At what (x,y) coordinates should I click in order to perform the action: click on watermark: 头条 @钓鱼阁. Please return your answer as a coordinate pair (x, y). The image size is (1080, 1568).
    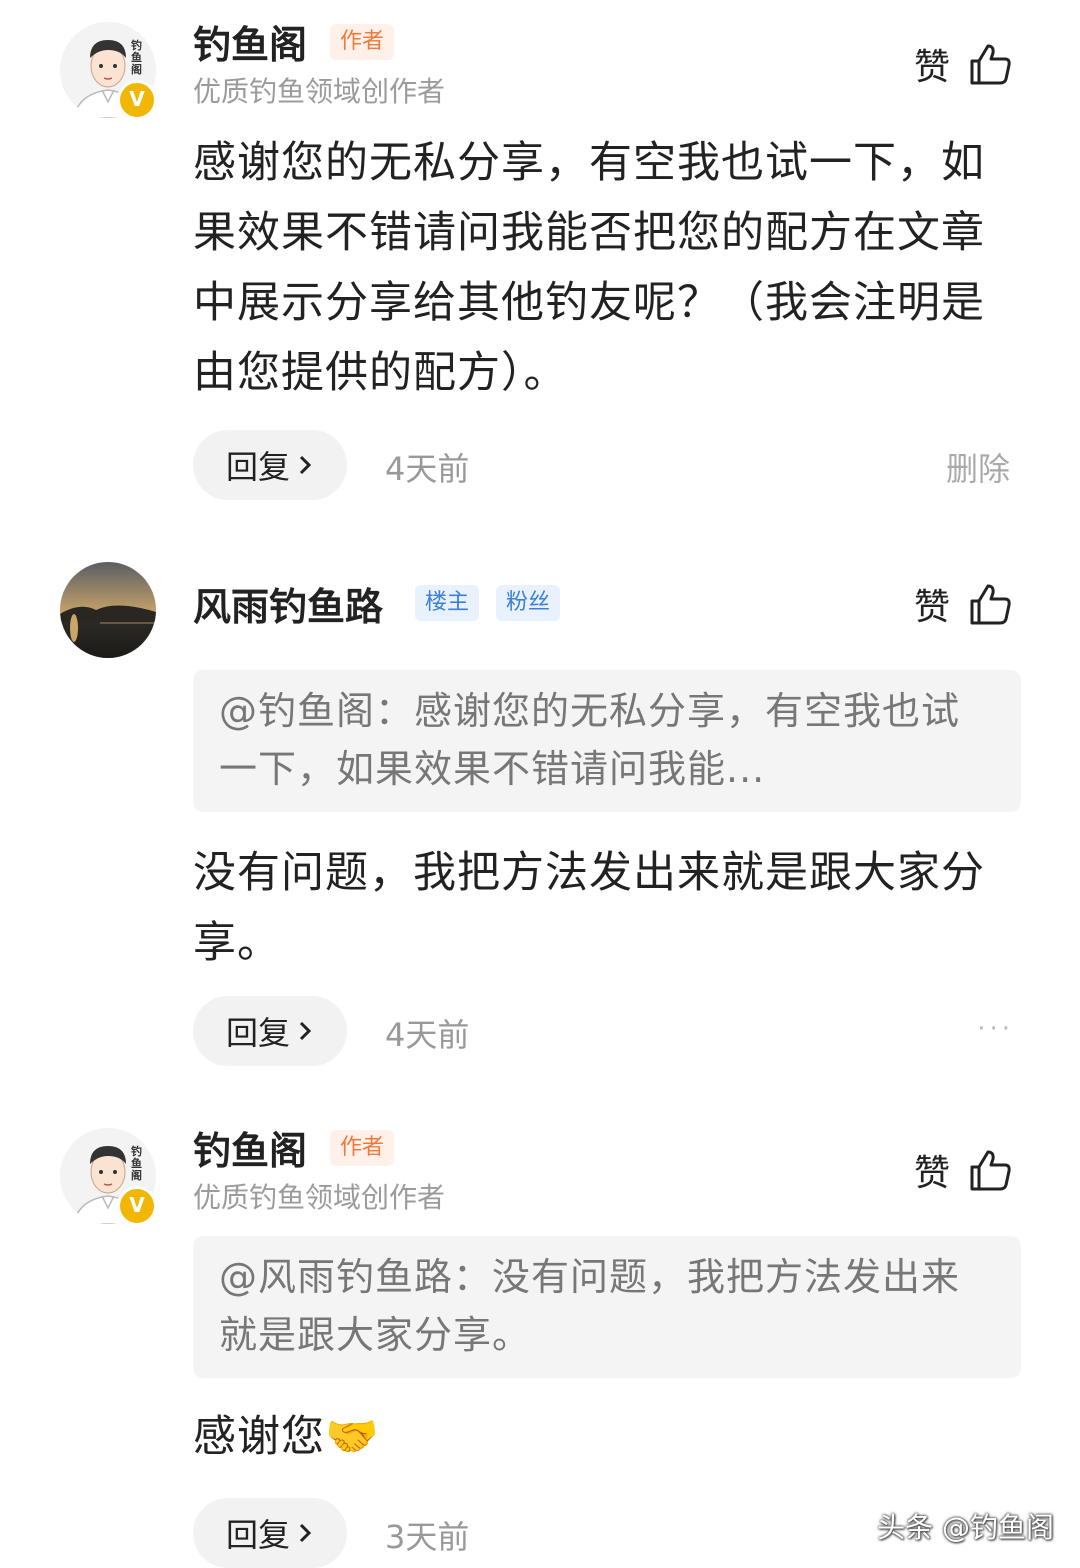
    Looking at the image, I should click on (965, 1527).